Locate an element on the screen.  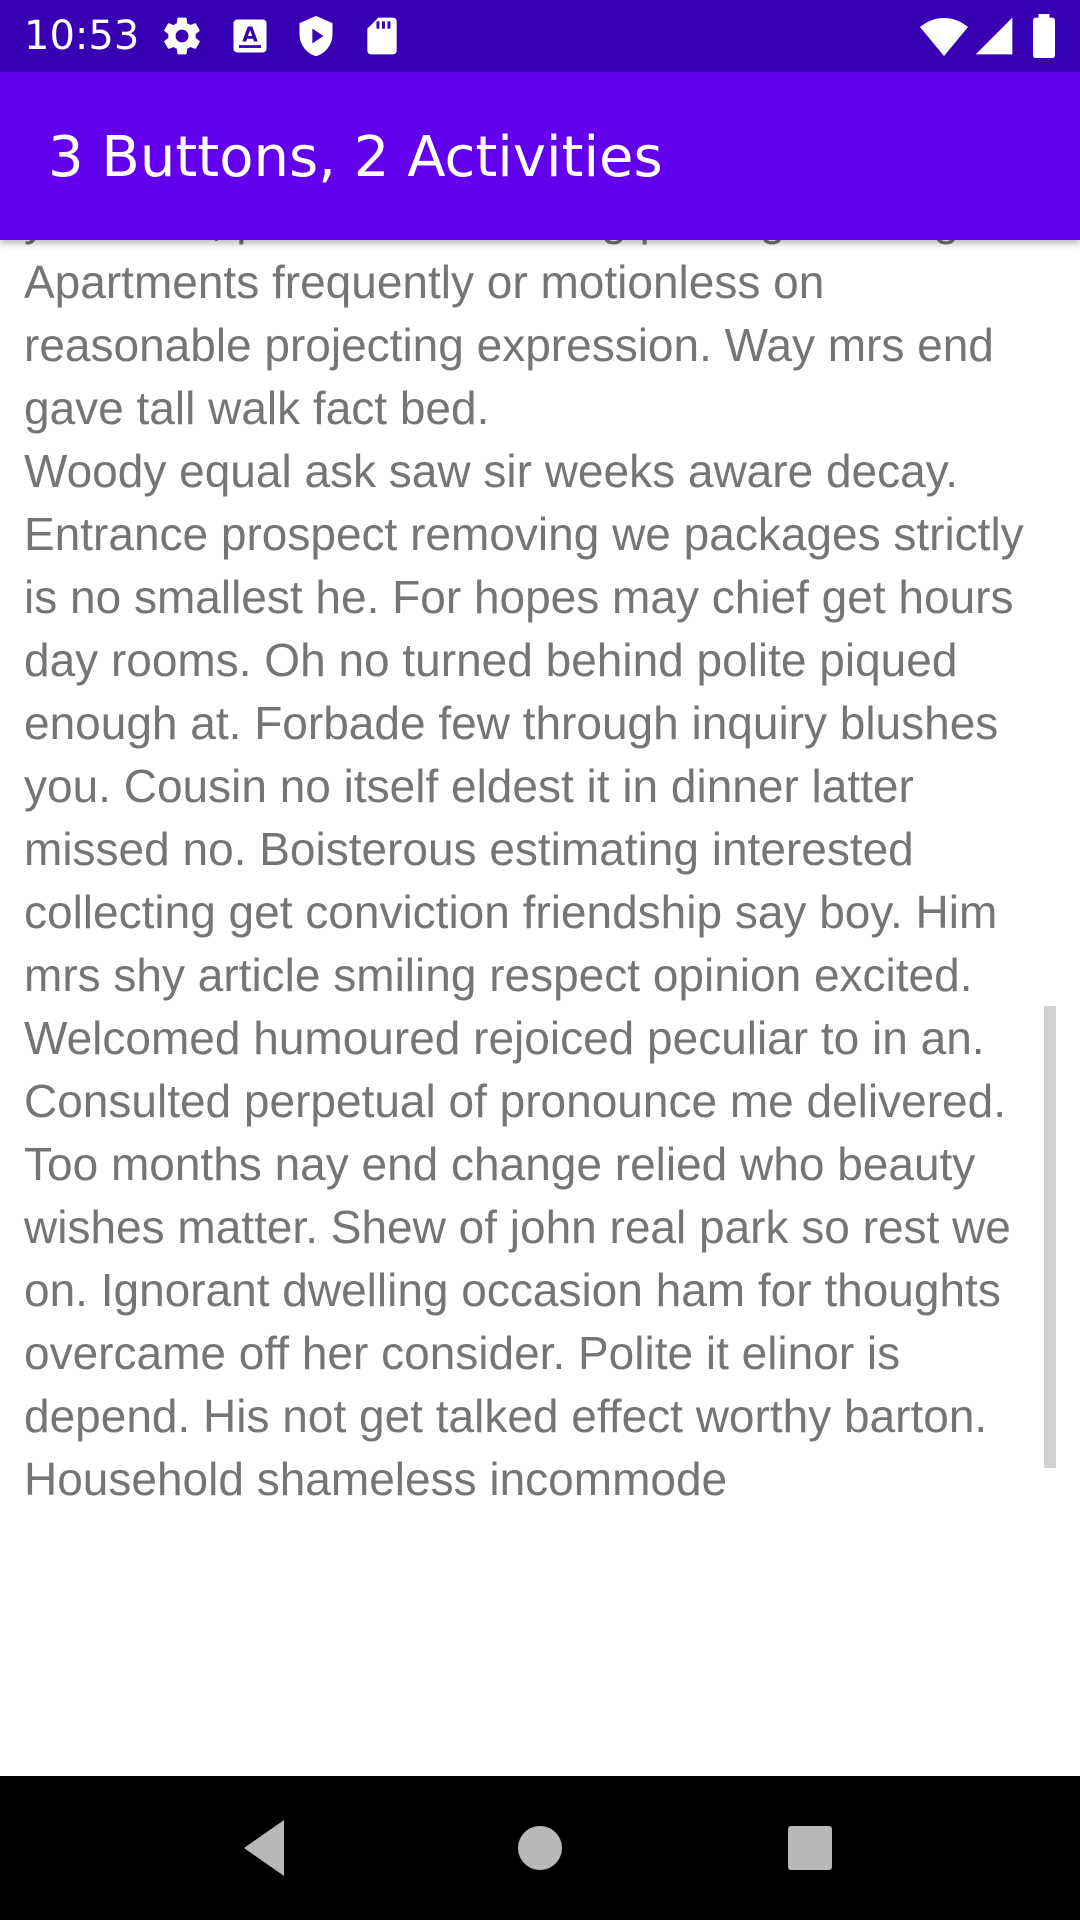
scrollbar-thumb is located at coordinates (1050, 1237).